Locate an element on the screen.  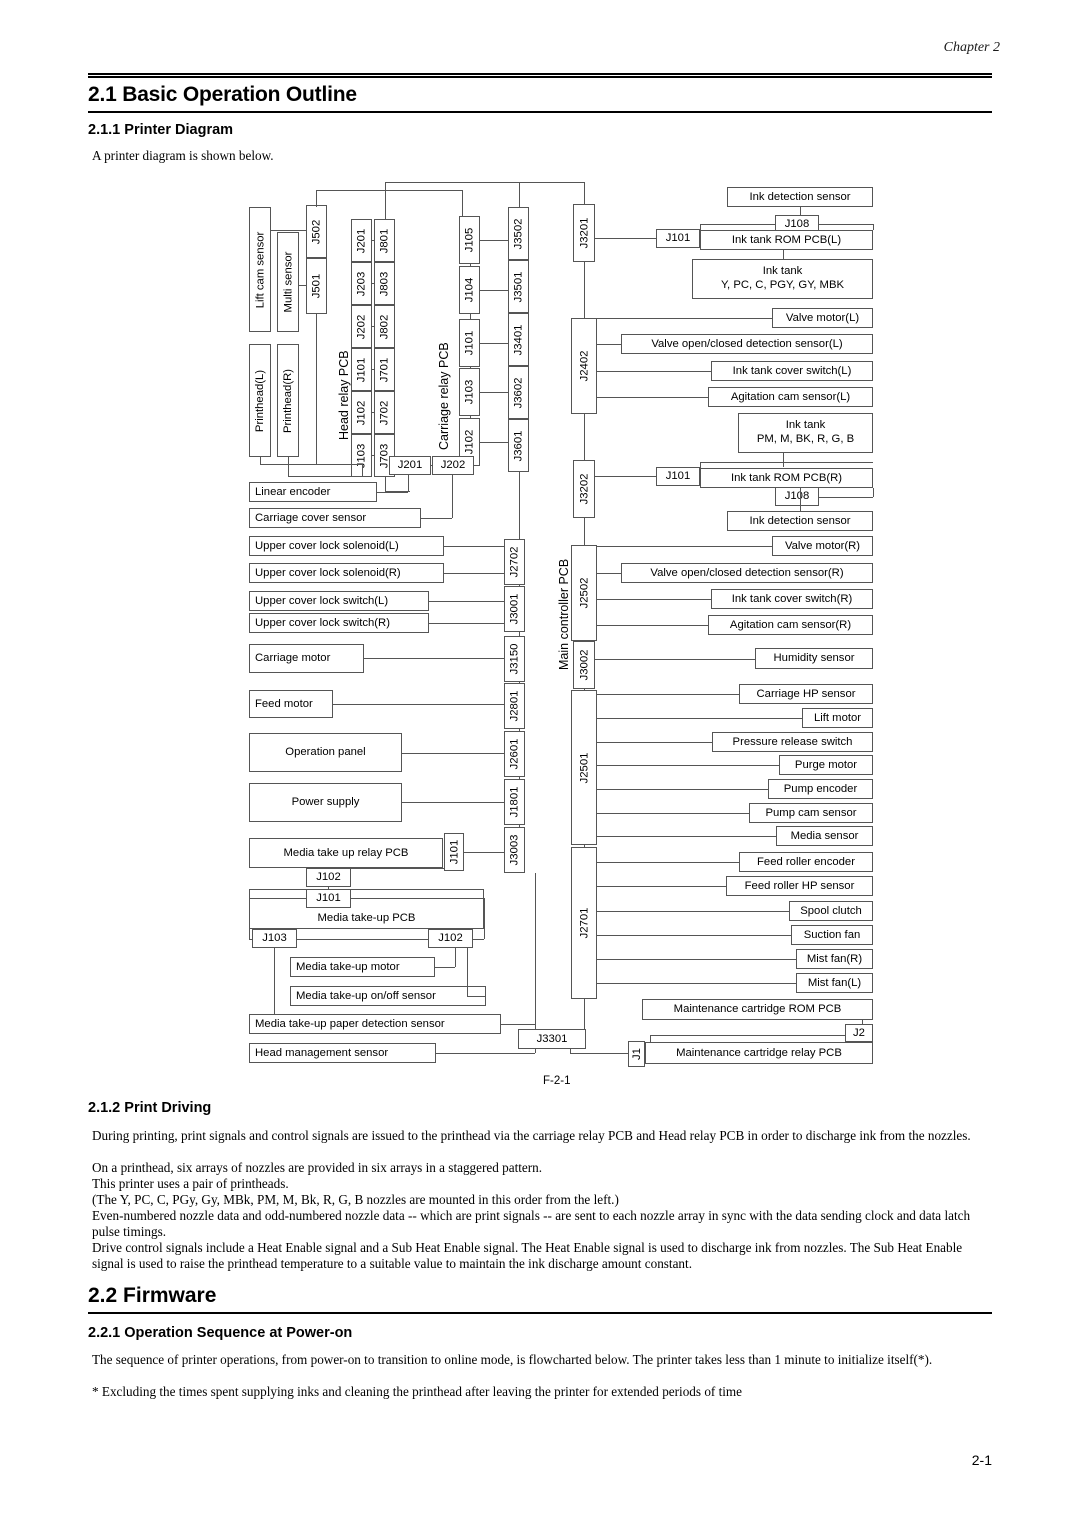
connector-hr-j101: J101 is located at coordinates (361, 369).